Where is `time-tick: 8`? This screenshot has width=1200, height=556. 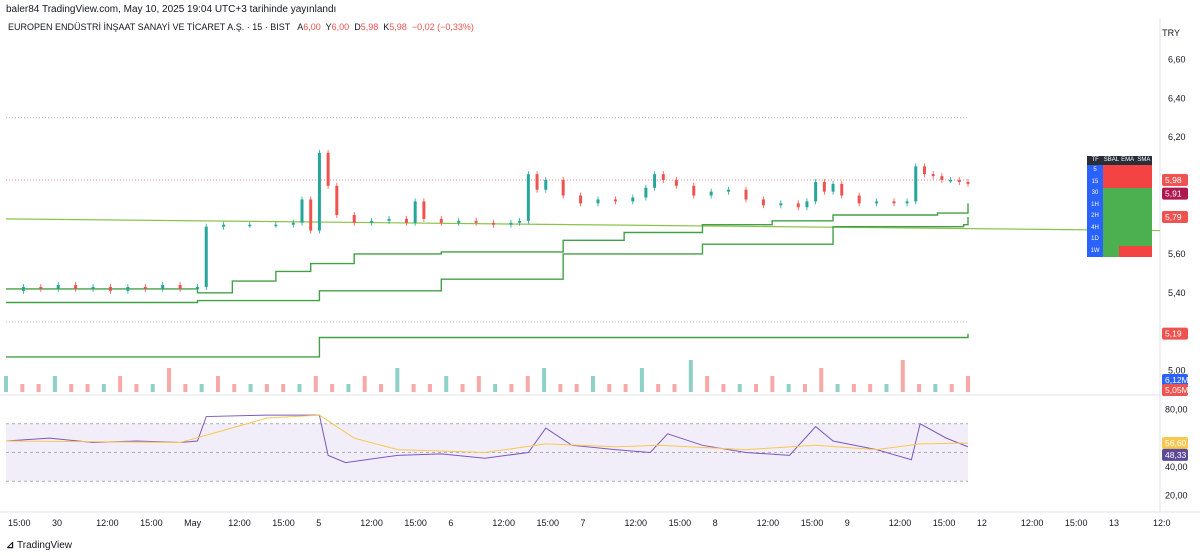
time-tick: 8 is located at coordinates (715, 523).